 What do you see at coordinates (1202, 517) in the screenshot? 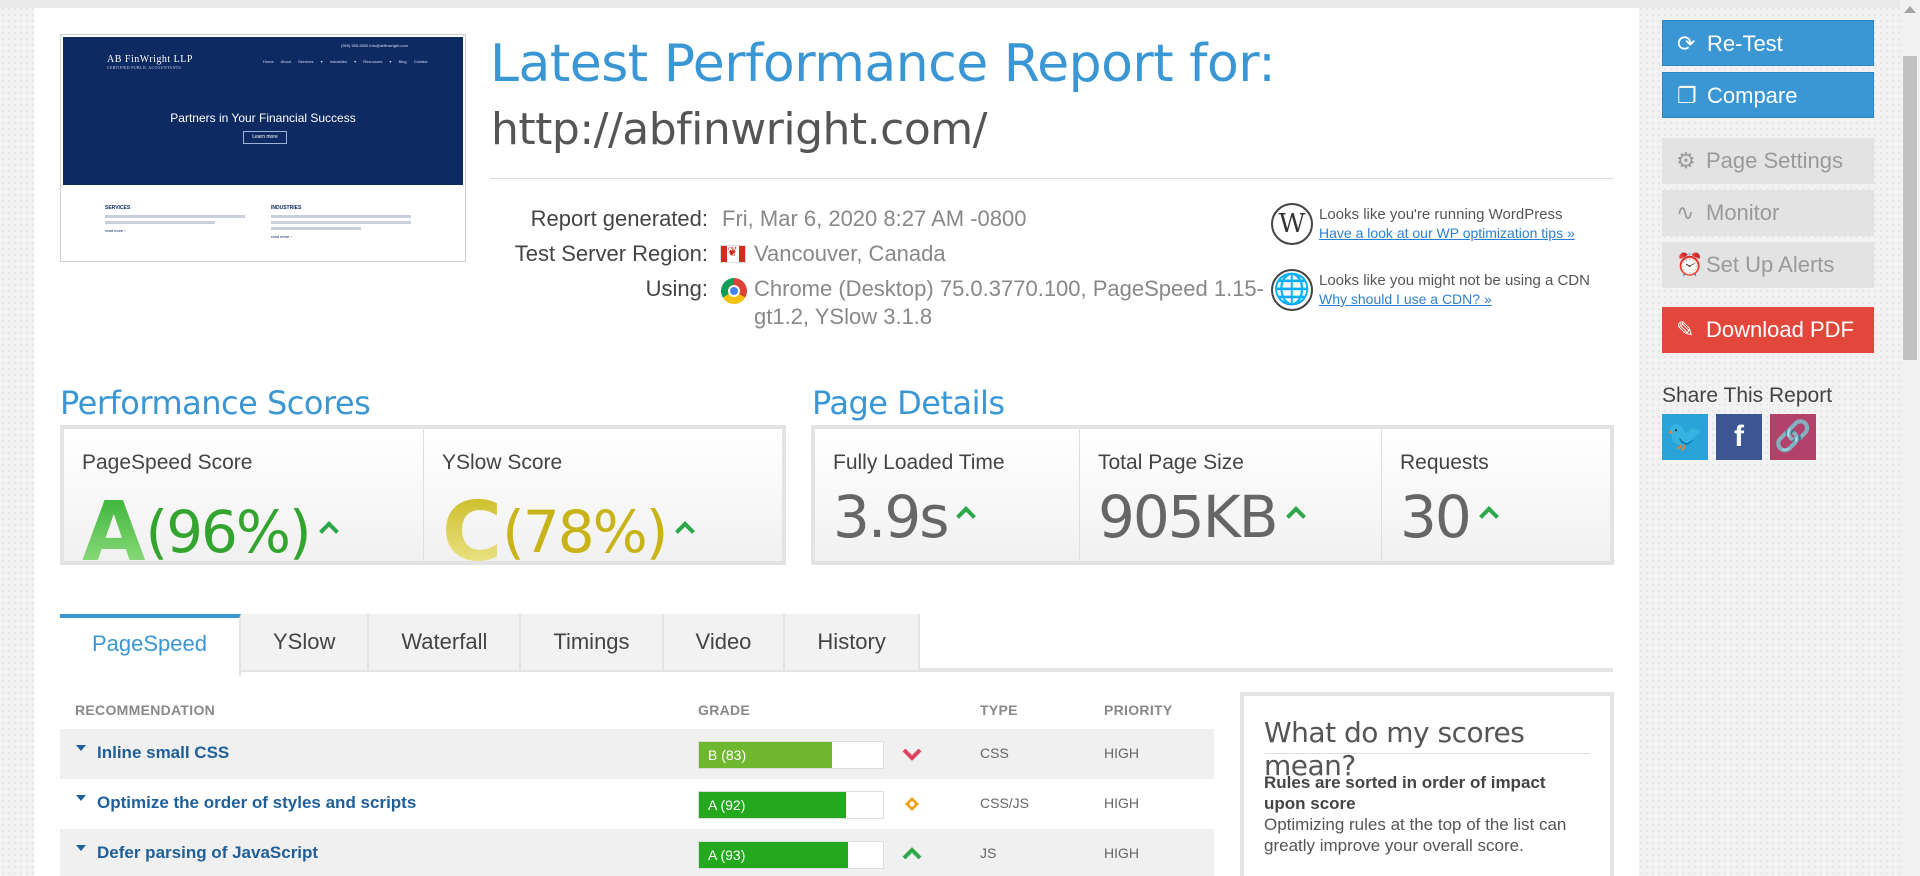
I see `size-value: 905KB` at bounding box center [1202, 517].